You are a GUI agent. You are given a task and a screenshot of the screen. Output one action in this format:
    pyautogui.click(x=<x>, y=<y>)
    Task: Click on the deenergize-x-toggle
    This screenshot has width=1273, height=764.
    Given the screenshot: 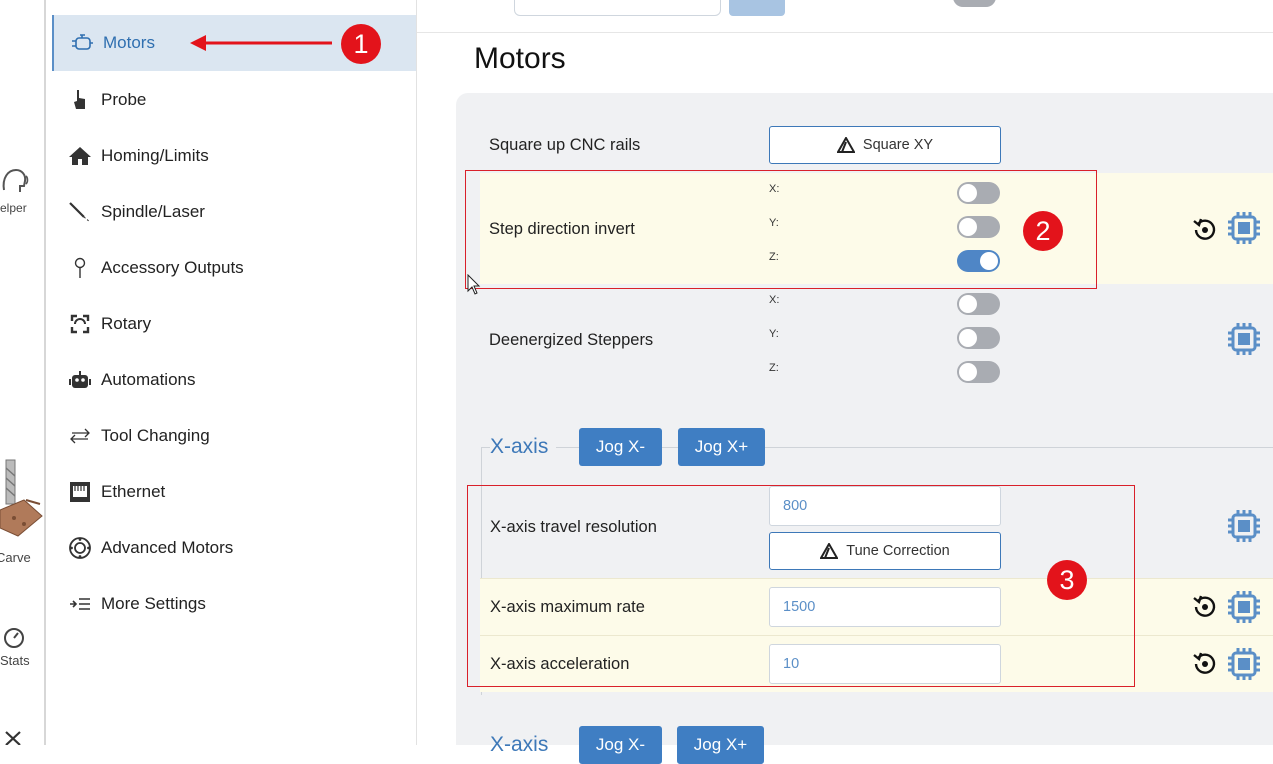 What is the action you would take?
    pyautogui.click(x=978, y=304)
    